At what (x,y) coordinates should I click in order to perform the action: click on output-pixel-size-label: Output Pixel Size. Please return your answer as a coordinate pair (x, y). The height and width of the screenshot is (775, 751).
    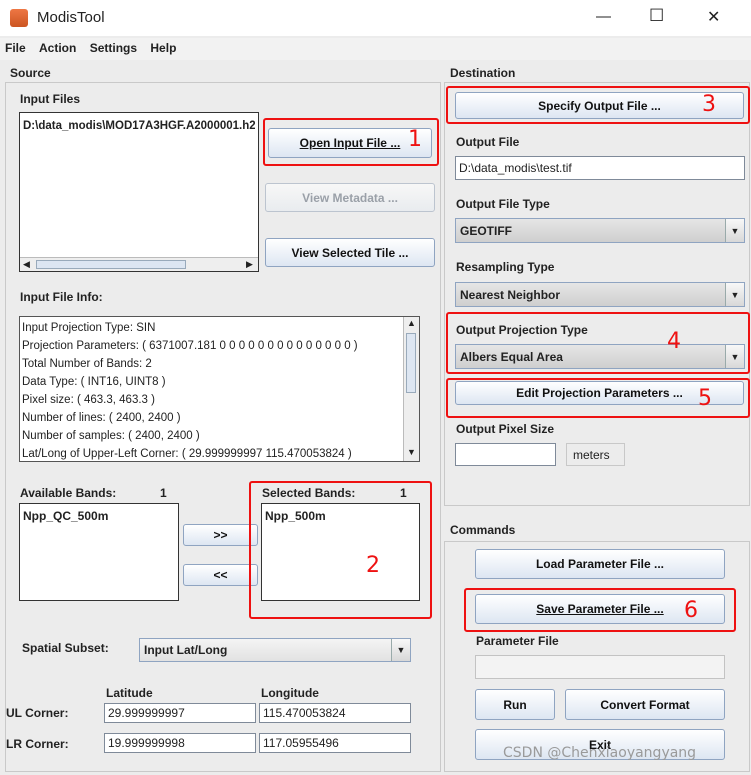
    Looking at the image, I should click on (505, 429).